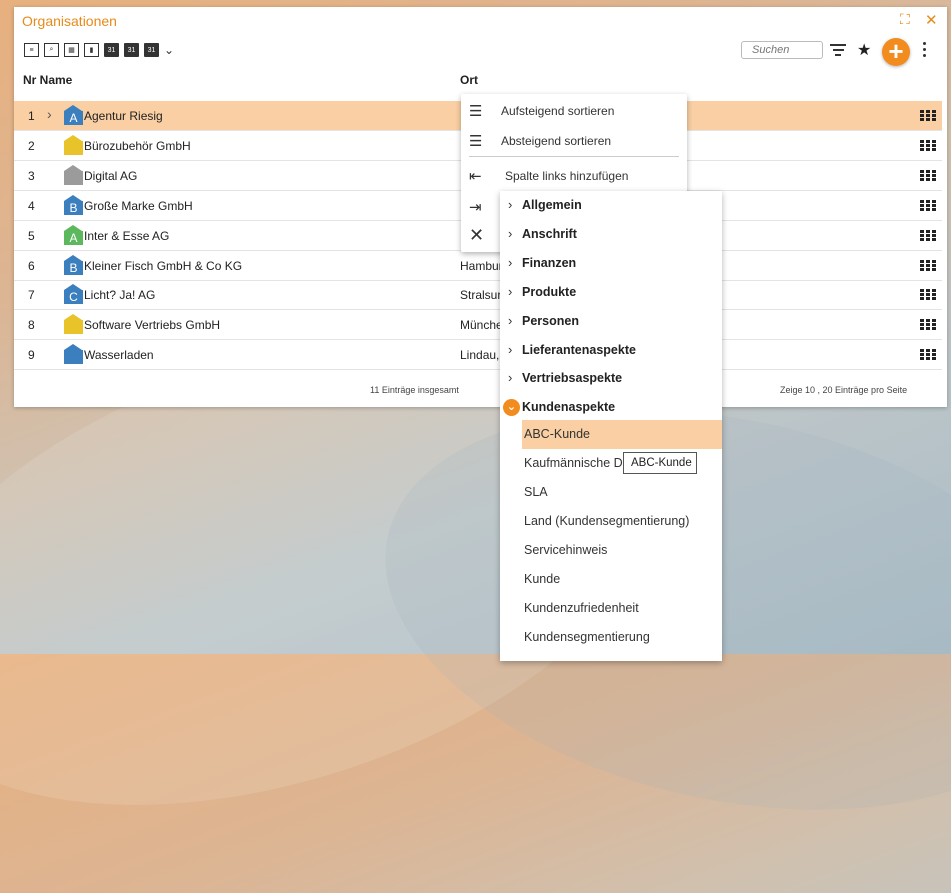 This screenshot has width=951, height=893. I want to click on row-number: 7, so click(31, 295).